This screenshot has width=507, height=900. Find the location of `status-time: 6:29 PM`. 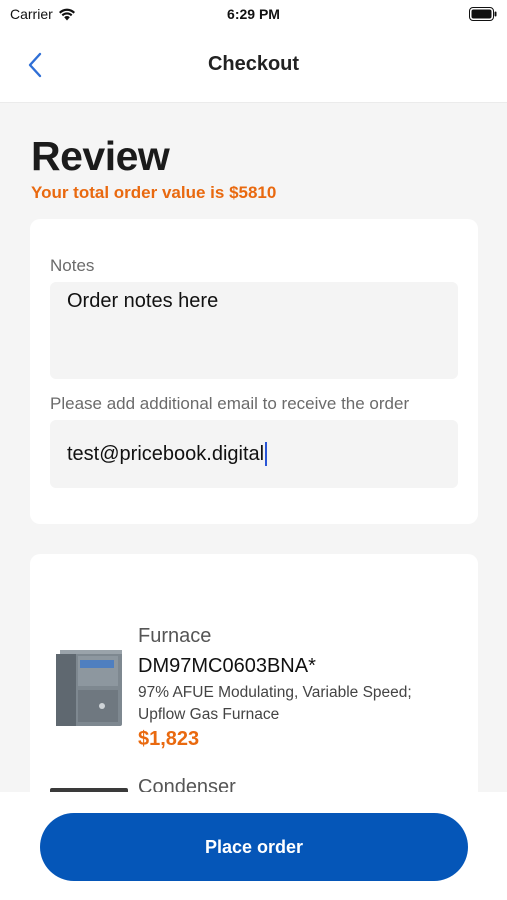

status-time: 6:29 PM is located at coordinates (253, 14).